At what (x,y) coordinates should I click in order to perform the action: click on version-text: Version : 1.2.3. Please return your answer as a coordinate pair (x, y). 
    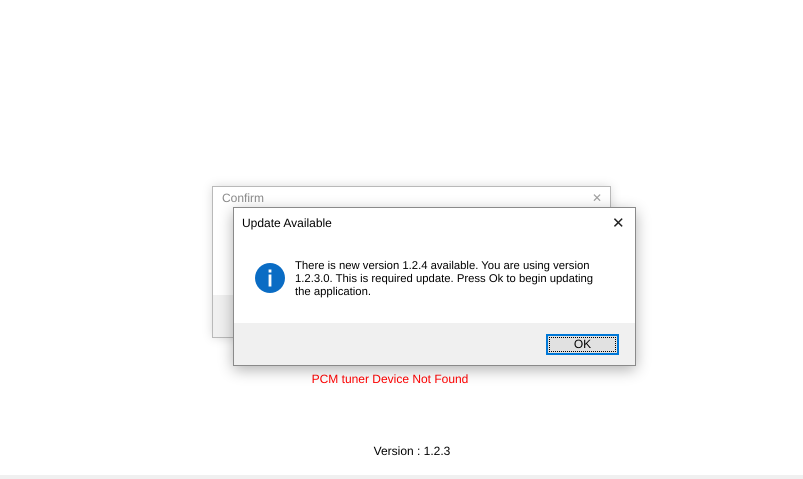
    Looking at the image, I should click on (412, 451).